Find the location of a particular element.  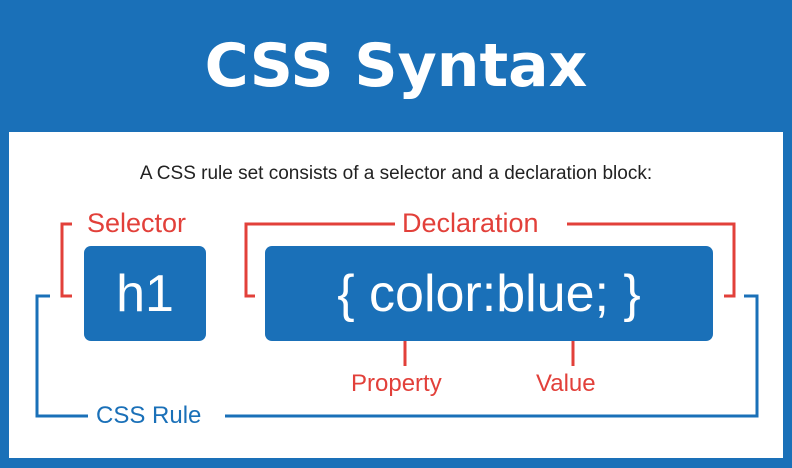

property-label: Property is located at coordinates (396, 383).